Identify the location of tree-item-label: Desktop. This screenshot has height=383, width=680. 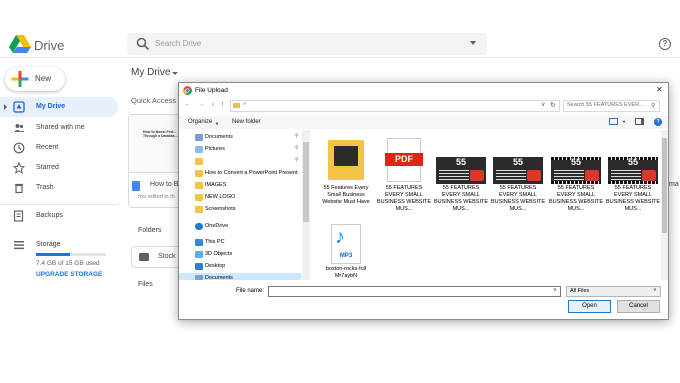
(215, 266).